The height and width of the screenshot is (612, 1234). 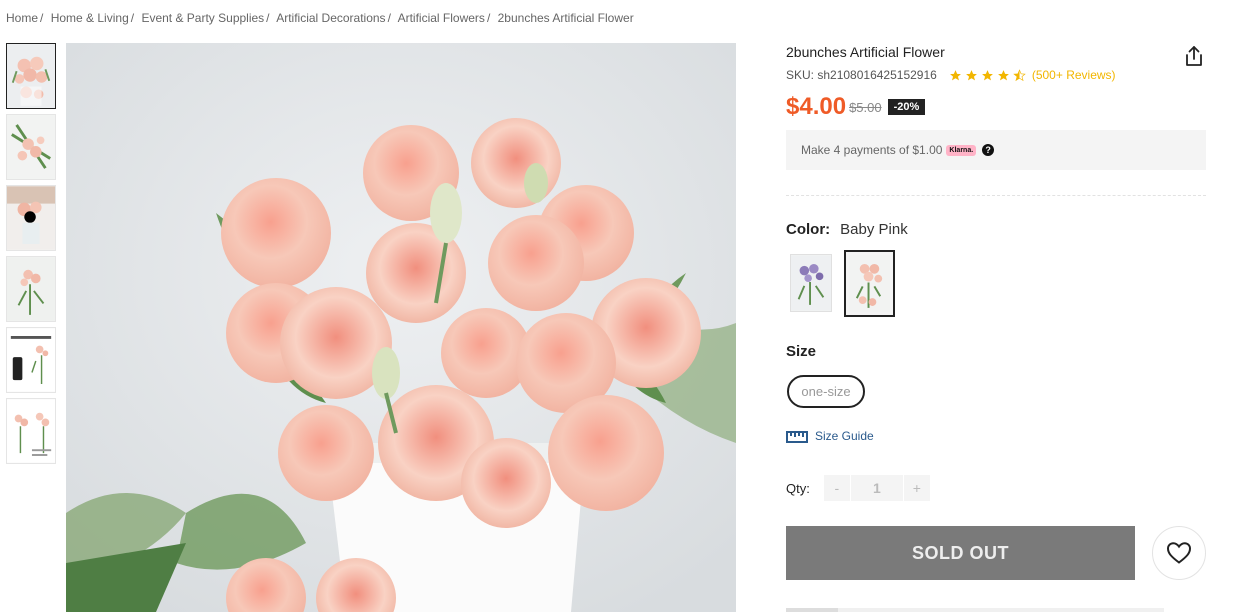 What do you see at coordinates (812, 610) in the screenshot?
I see `scroll-indicator-segment` at bounding box center [812, 610].